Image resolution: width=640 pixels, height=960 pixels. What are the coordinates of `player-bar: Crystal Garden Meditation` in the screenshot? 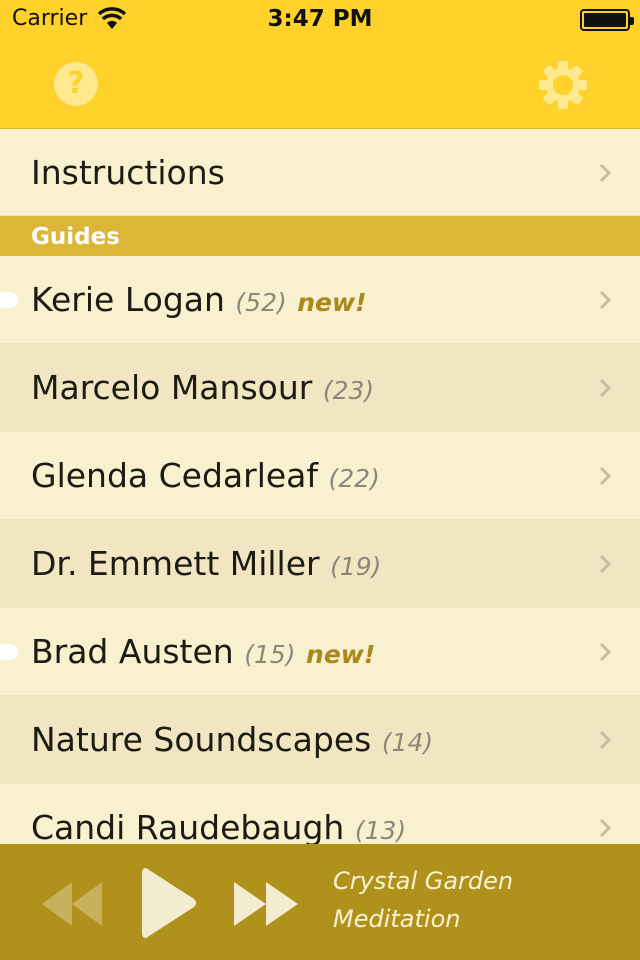 It's located at (320, 902).